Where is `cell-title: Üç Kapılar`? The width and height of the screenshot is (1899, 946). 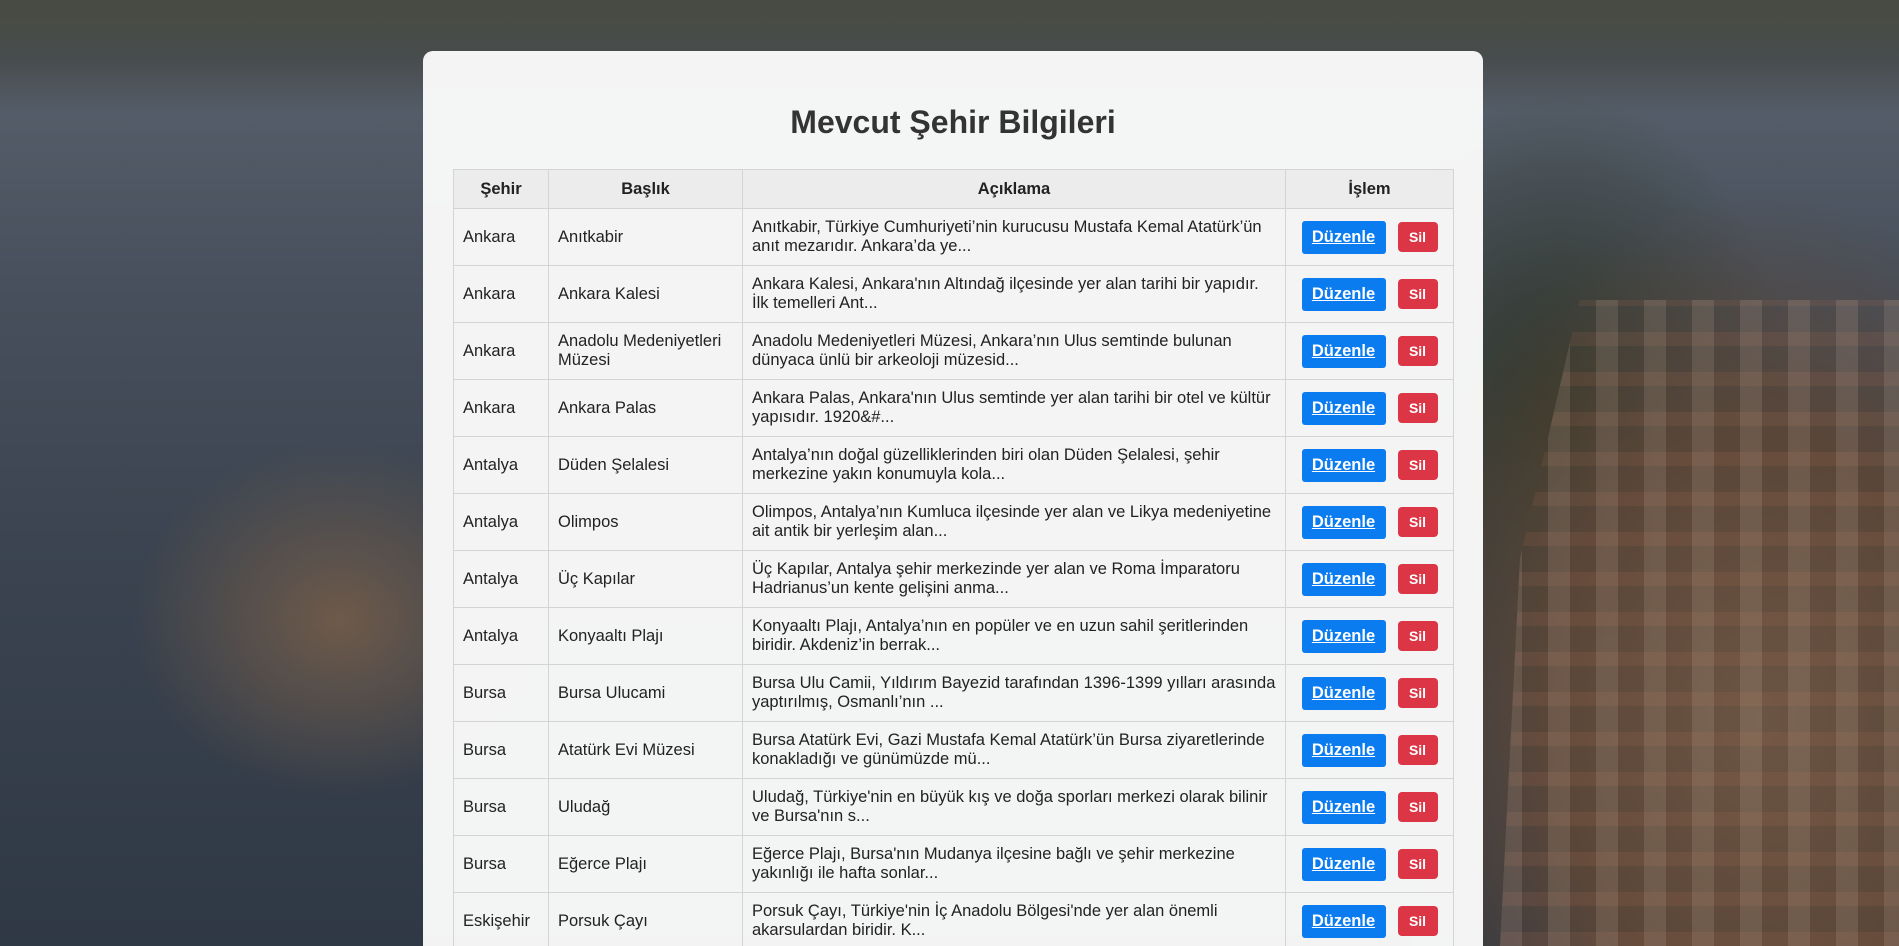 cell-title: Üç Kapılar is located at coordinates (645, 579).